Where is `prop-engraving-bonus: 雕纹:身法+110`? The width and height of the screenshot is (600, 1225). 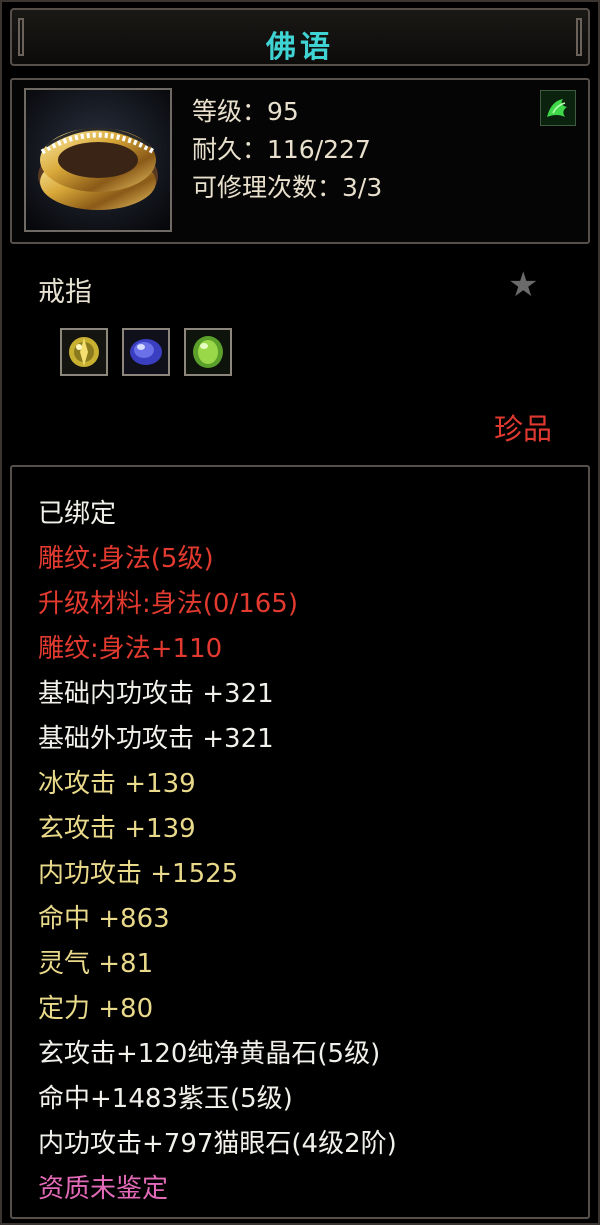
prop-engraving-bonus: 雕纹:身法+110 is located at coordinates (130, 649).